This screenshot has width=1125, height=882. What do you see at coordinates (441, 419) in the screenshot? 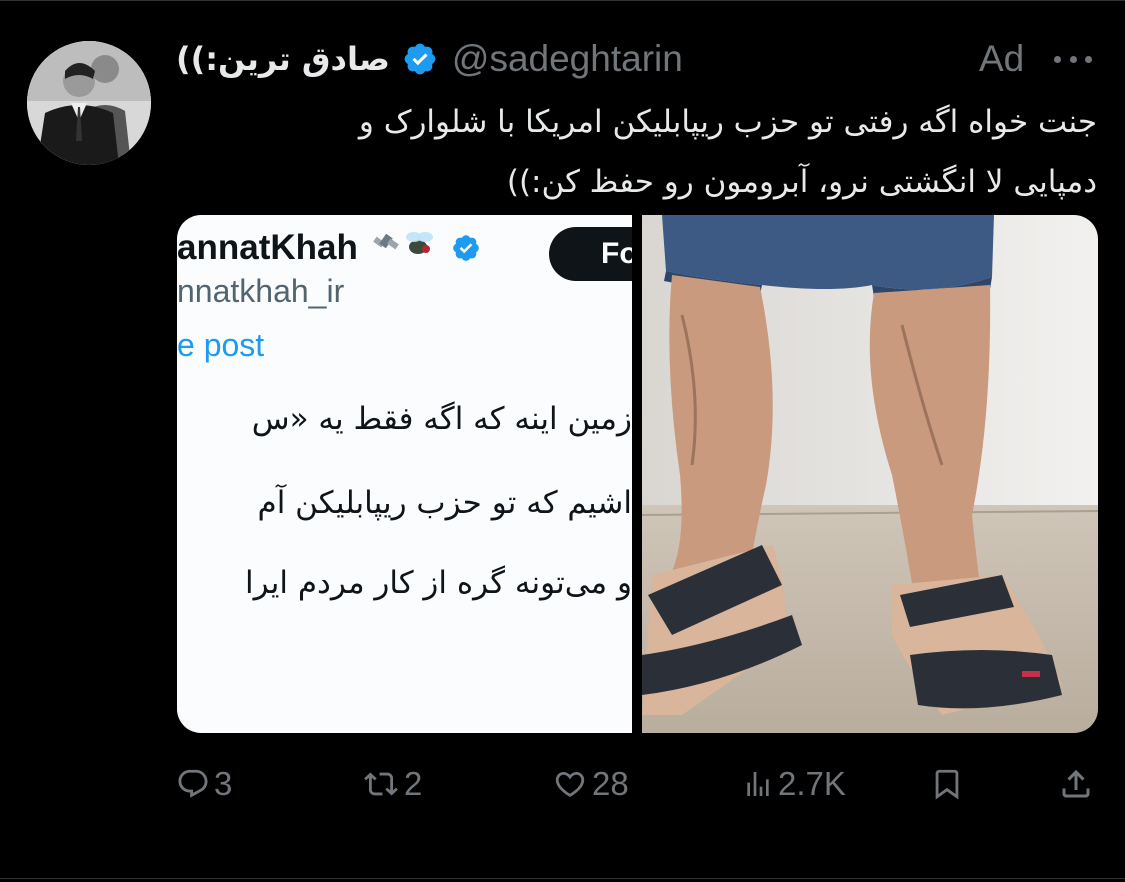
I see `embedded-text-line: زمین اینه که اگه فقط یه «س` at bounding box center [441, 419].